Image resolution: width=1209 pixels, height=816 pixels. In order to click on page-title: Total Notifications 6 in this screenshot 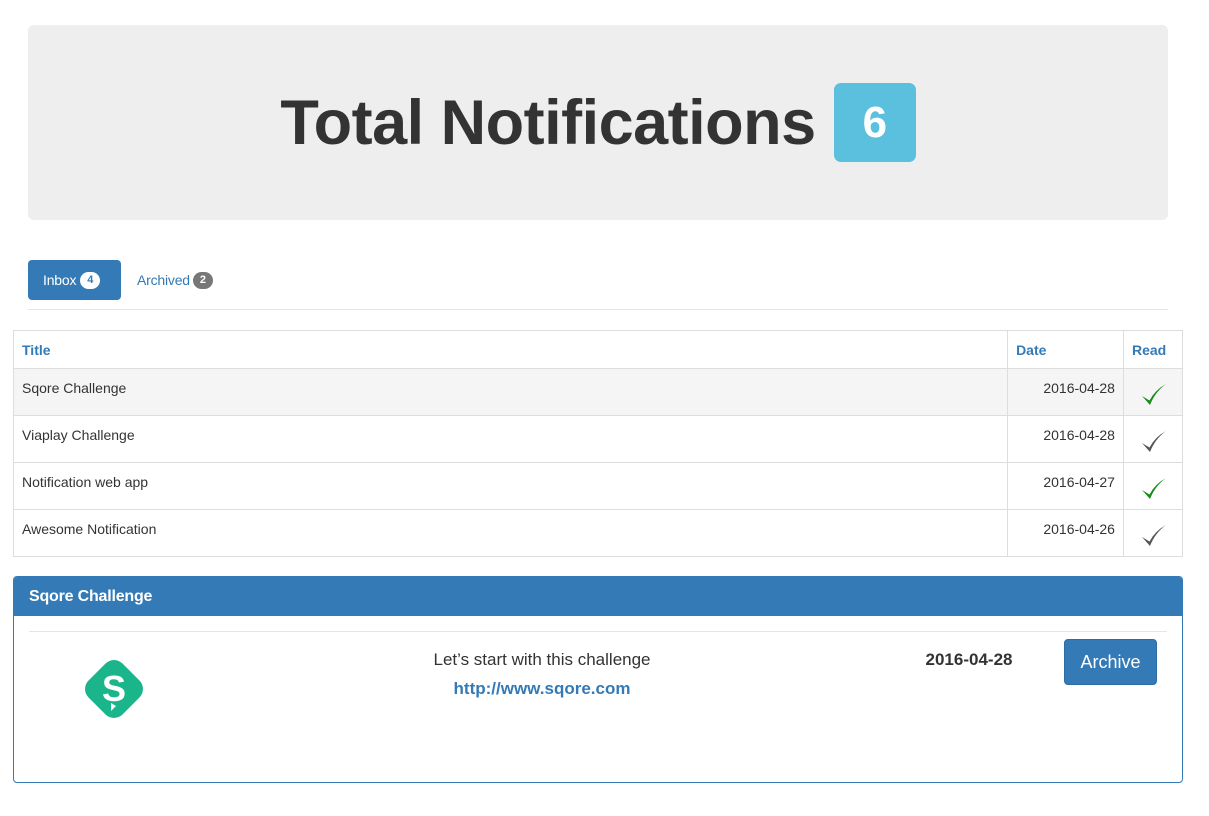, I will do `click(598, 122)`.